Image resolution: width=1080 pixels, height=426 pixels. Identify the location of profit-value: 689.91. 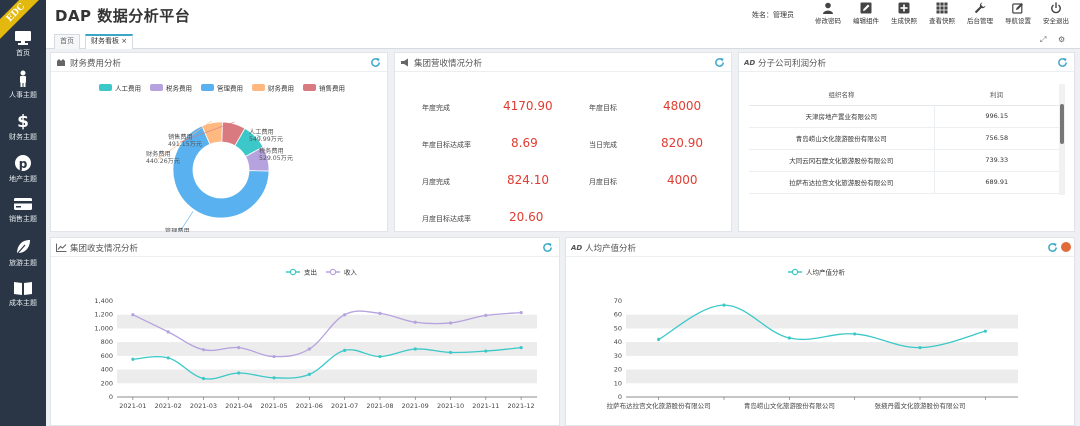
(996, 182).